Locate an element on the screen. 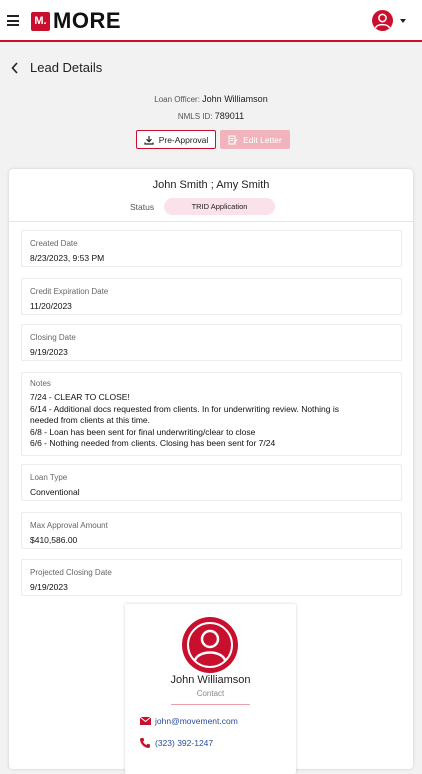 The image size is (422, 774). edit-letter-label: Edit Letter is located at coordinates (262, 139).